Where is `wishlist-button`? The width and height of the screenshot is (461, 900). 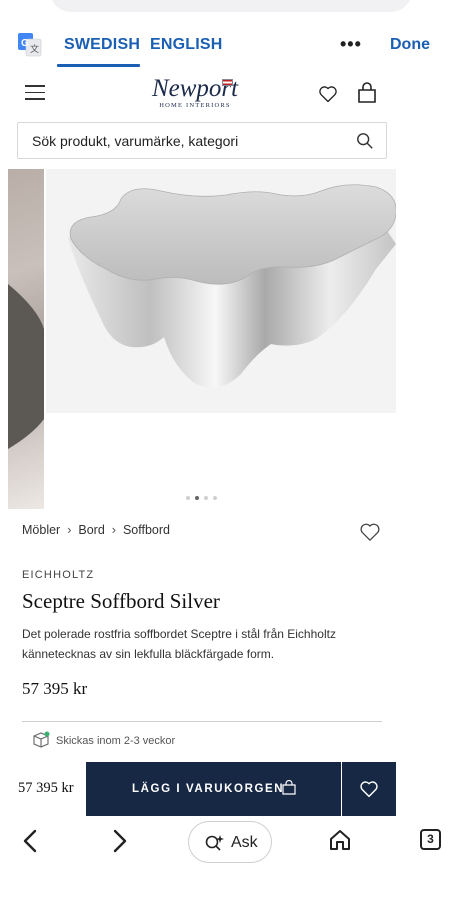 wishlist-button is located at coordinates (369, 789).